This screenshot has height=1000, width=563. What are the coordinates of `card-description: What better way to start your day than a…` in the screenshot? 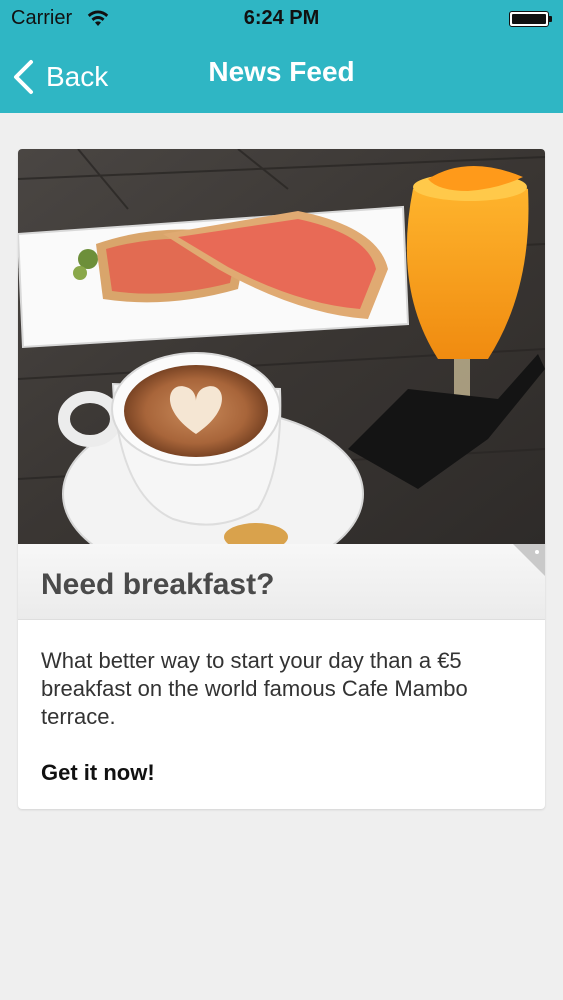 It's located at (254, 688).